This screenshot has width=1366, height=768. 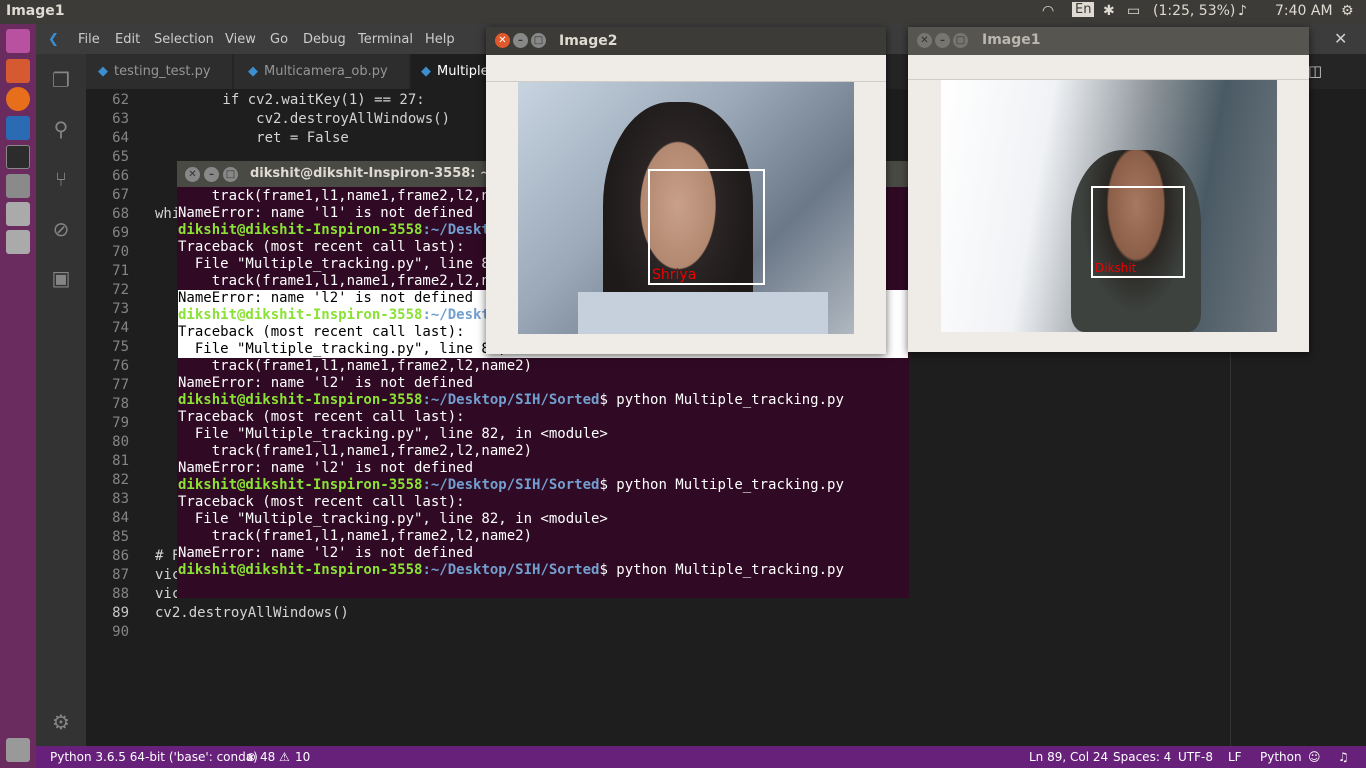 I want to click on face-label: Dikshit, so click(x=1116, y=268).